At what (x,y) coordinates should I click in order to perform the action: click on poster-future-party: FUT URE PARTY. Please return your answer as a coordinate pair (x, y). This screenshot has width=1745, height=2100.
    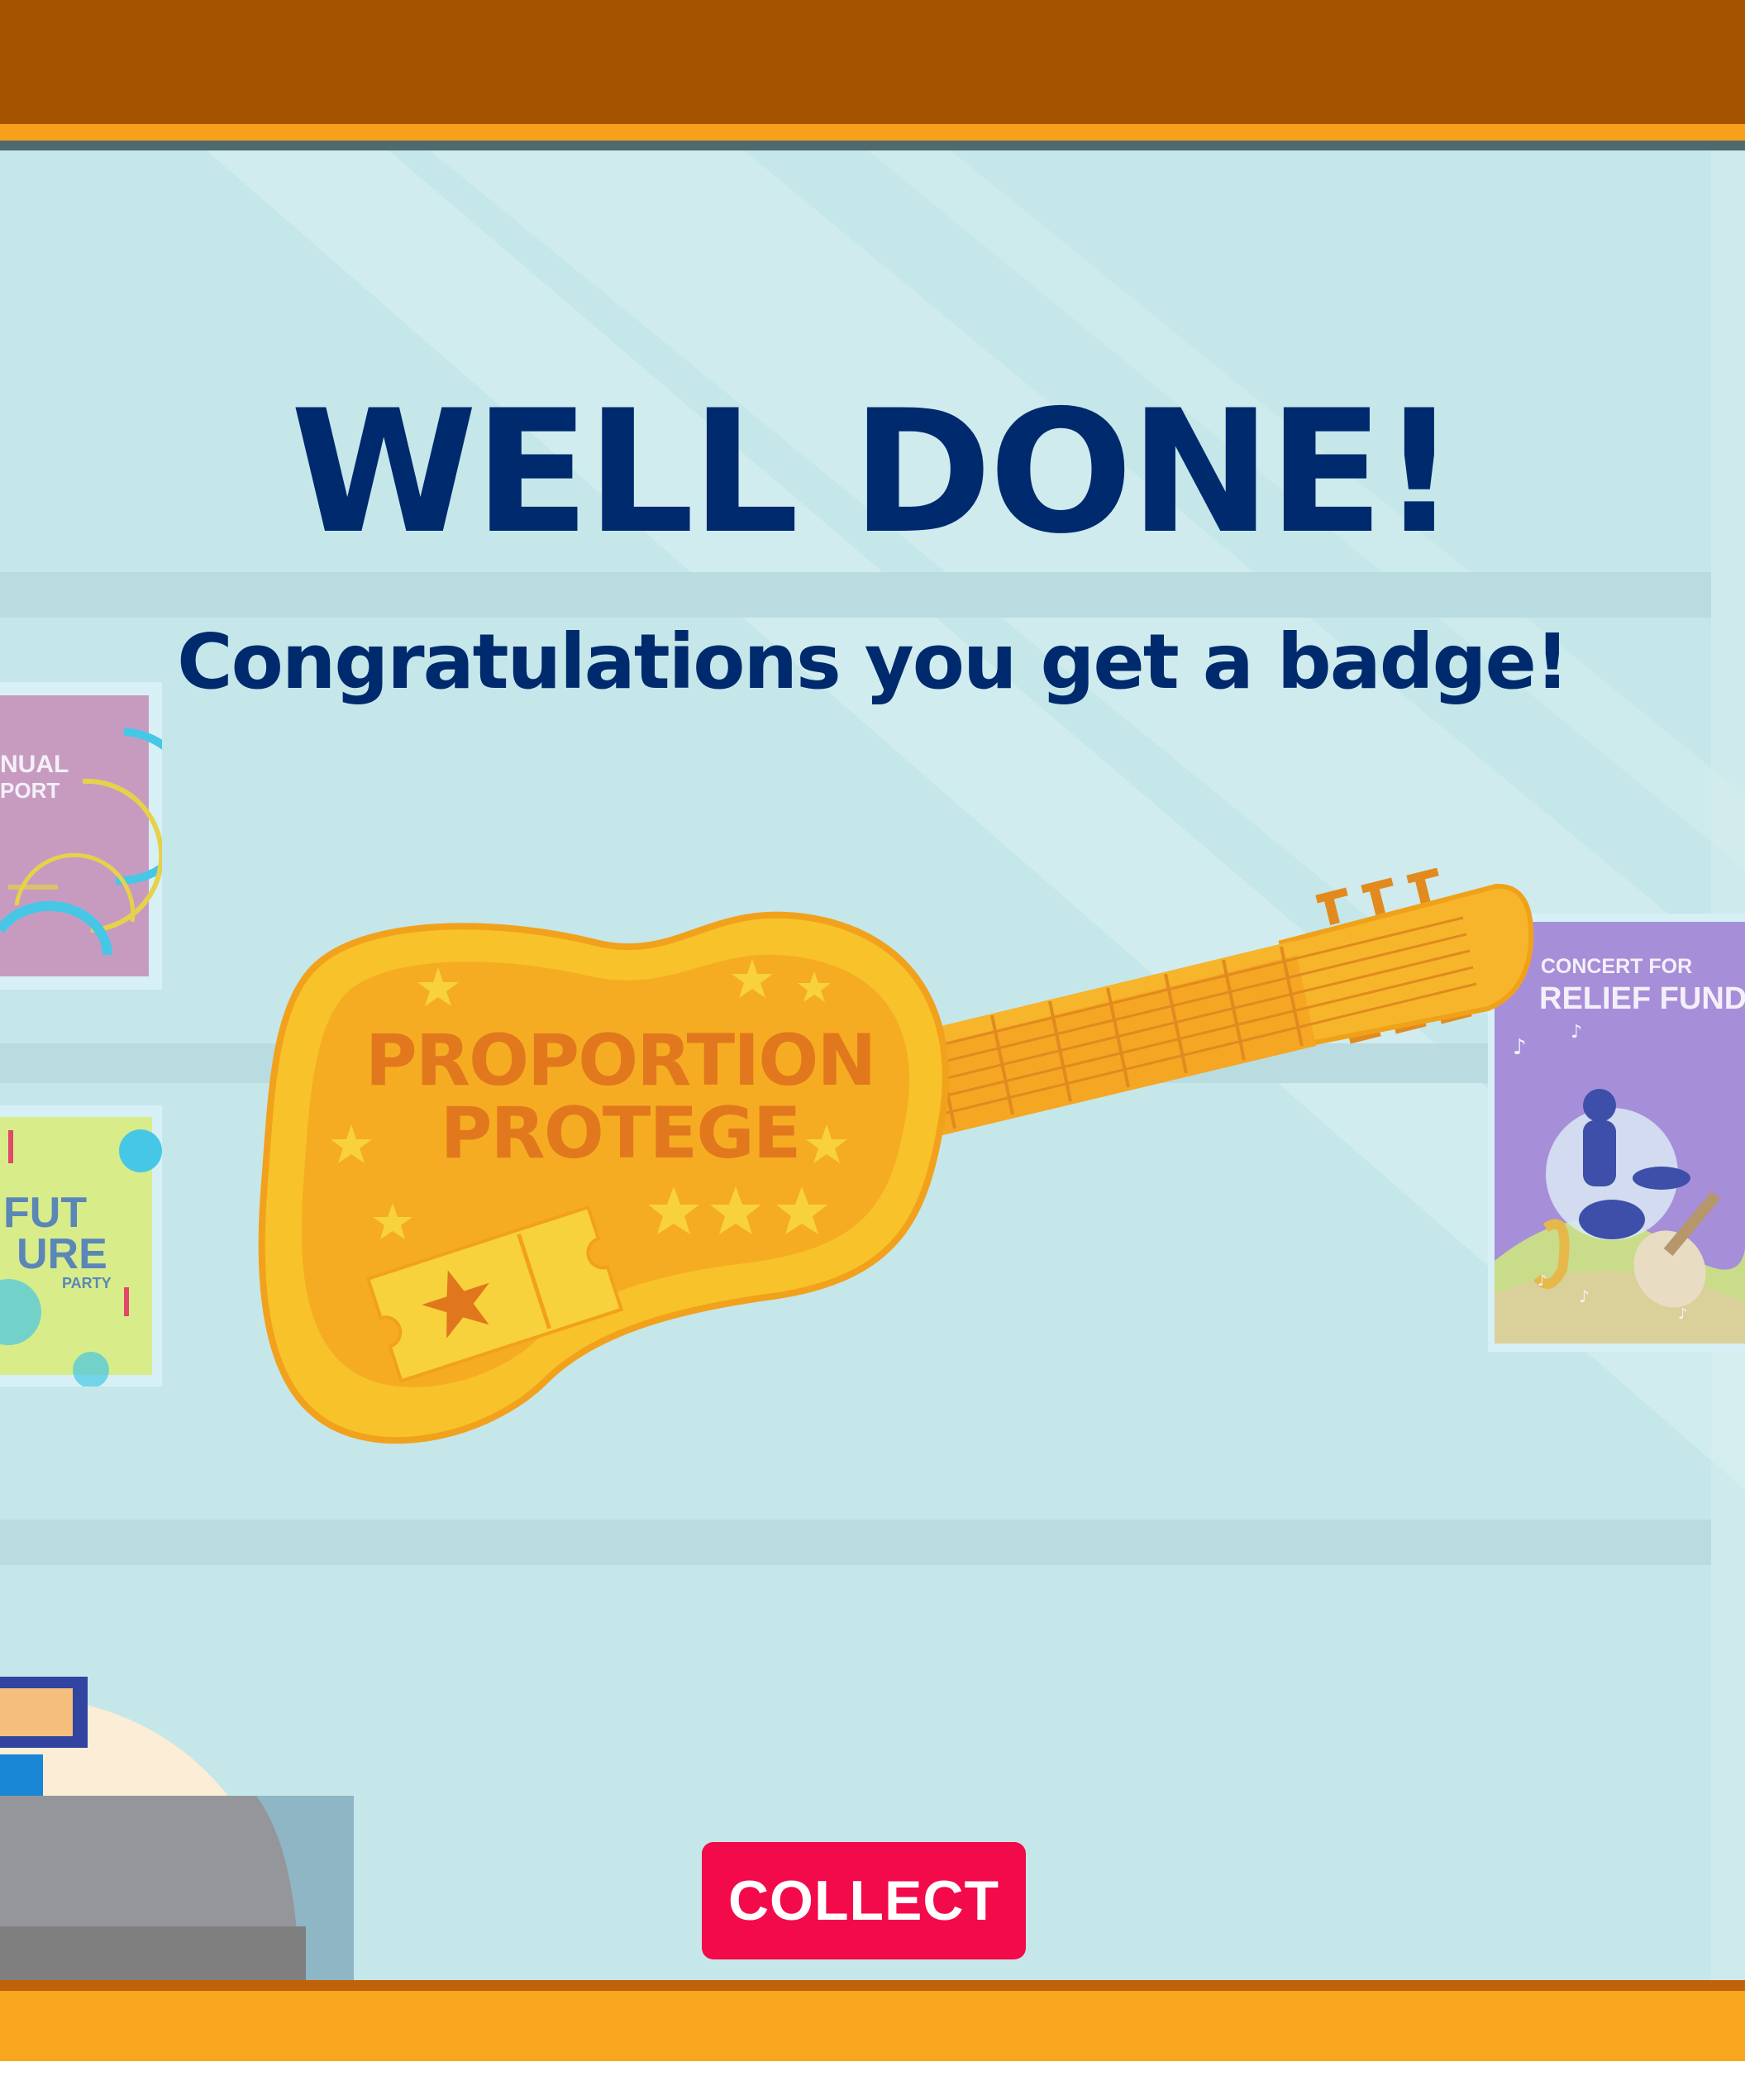
    Looking at the image, I should click on (81, 1245).